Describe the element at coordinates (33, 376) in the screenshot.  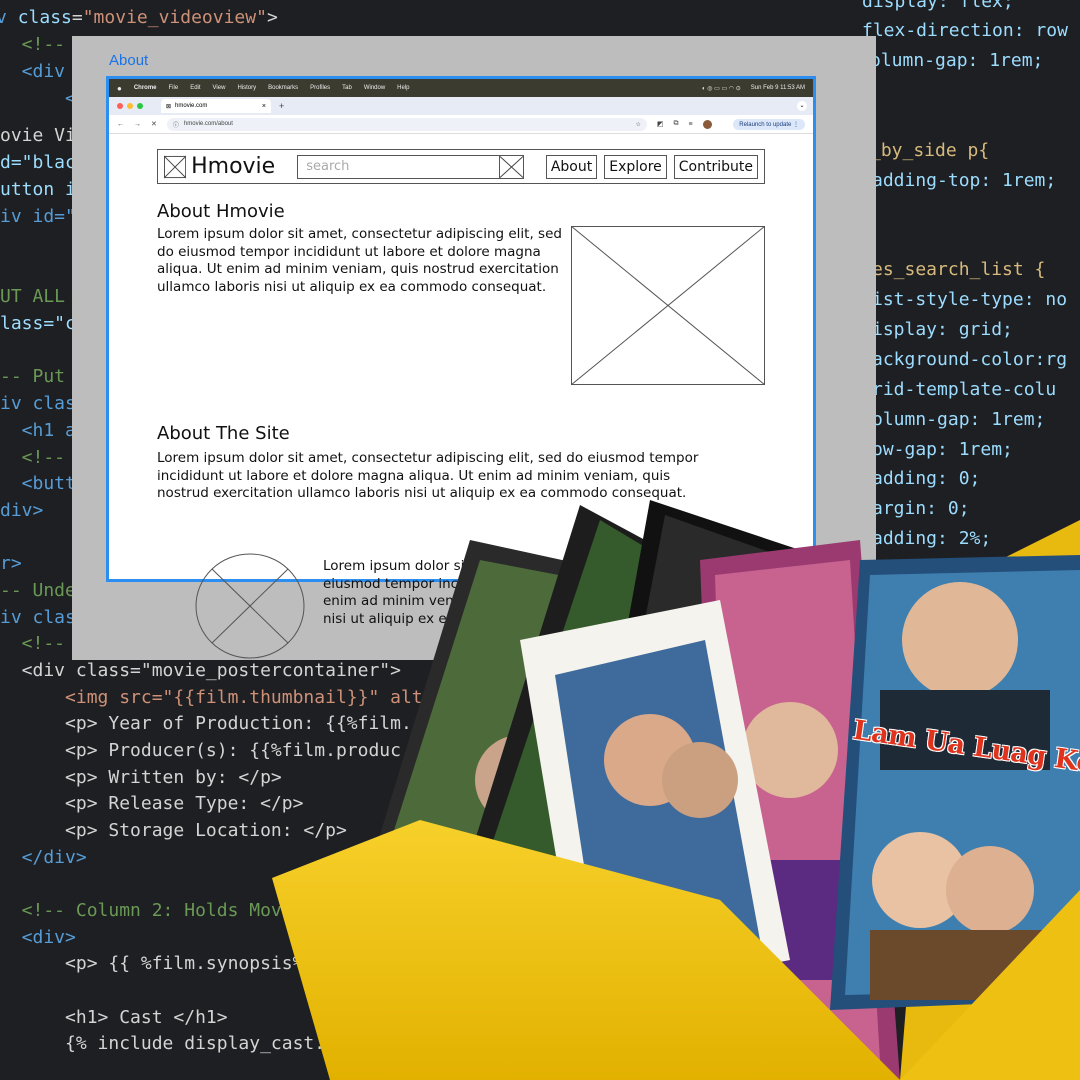
I see `code-line: -- Put` at that location.